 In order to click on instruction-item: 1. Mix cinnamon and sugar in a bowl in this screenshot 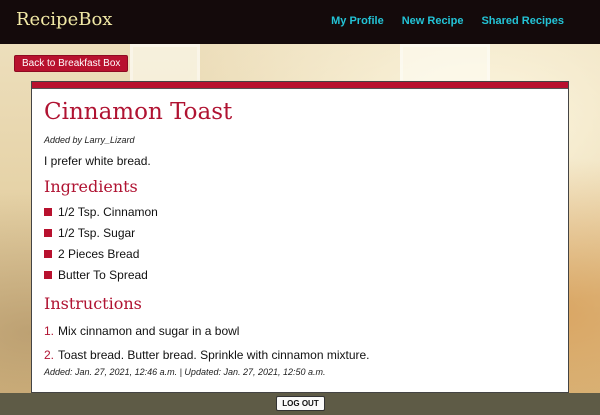, I will do `click(306, 331)`.